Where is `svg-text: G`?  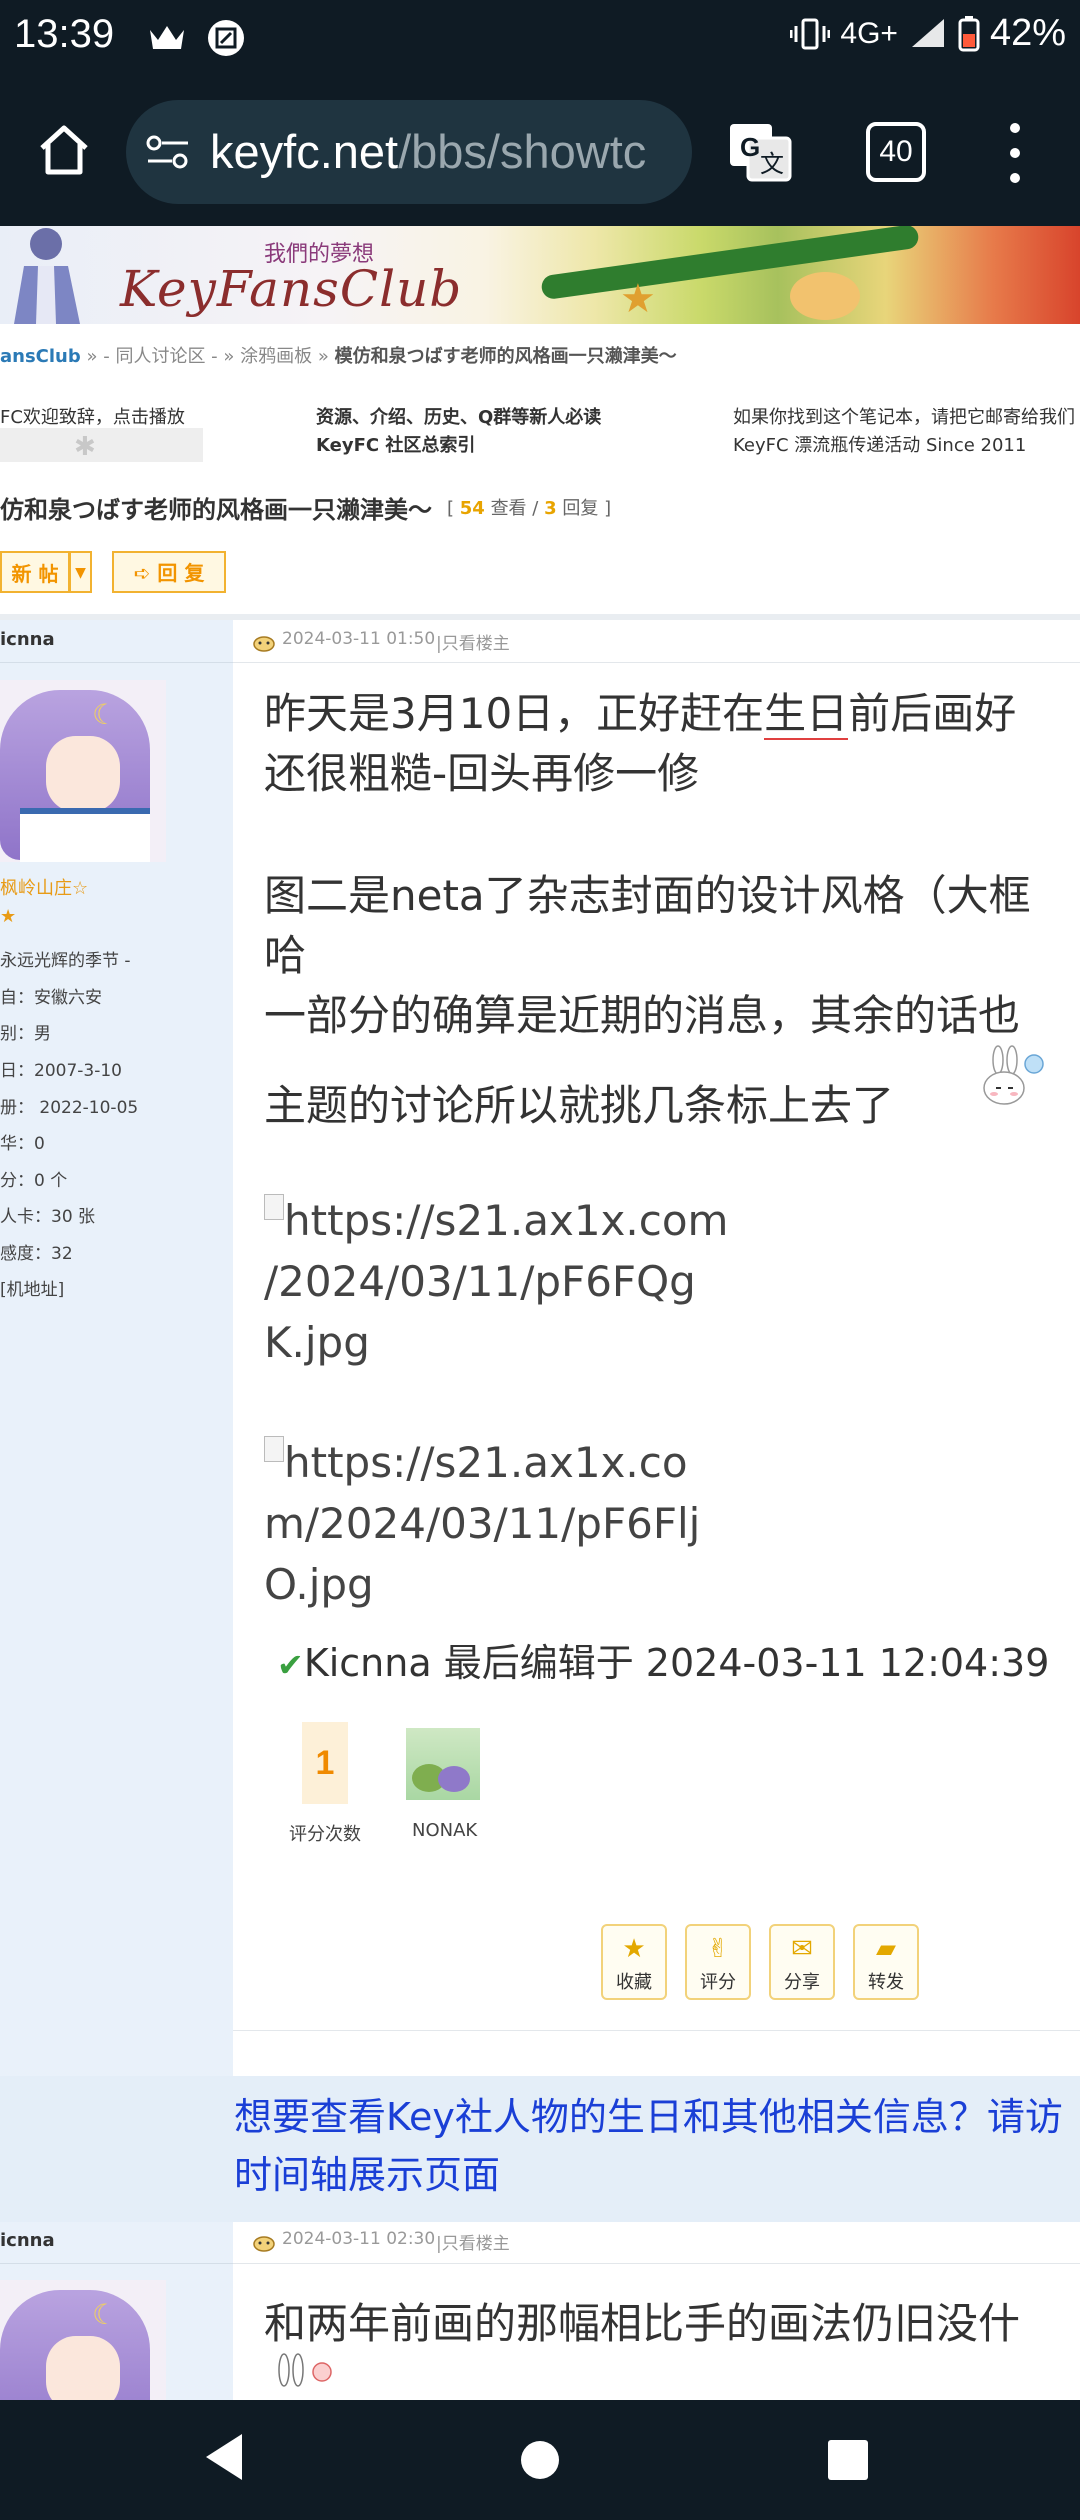
svg-text: G is located at coordinates (750, 147).